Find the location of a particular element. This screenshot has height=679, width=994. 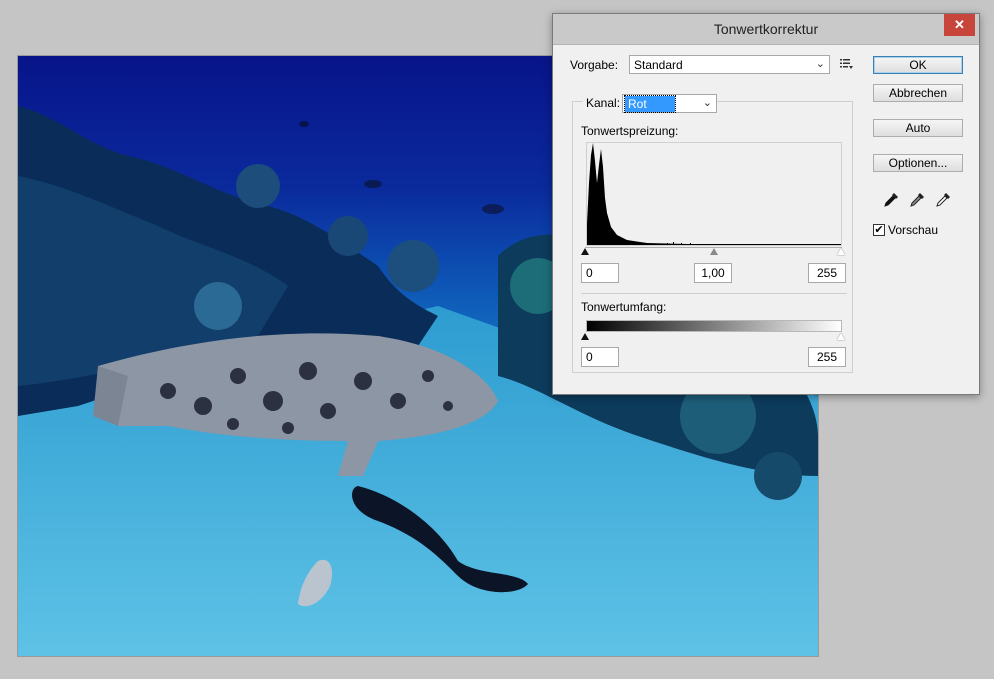

dialog-titlebar: Tonwertkorrektur ✕ is located at coordinates (766, 29).